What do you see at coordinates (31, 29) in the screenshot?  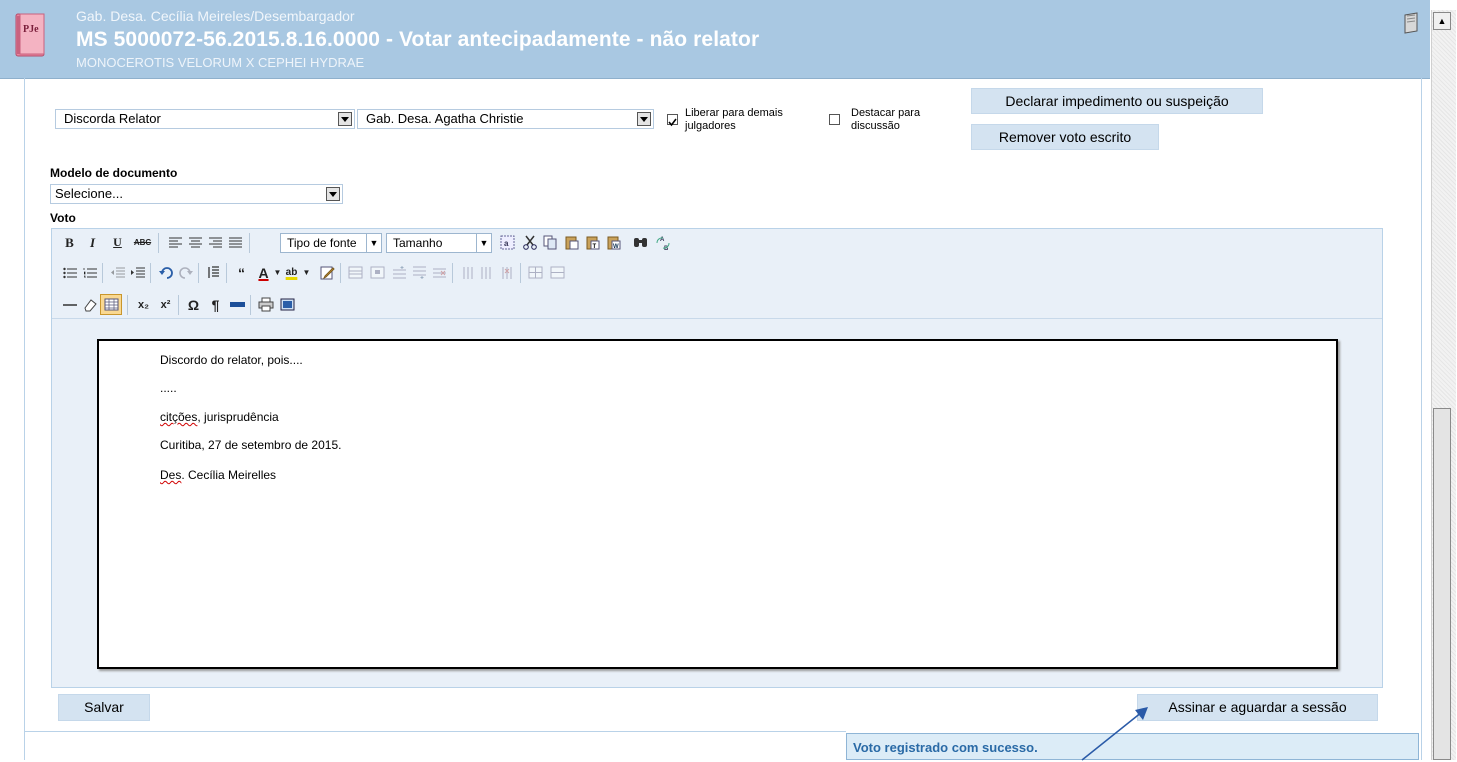 I see `svg-text: PJe` at bounding box center [31, 29].